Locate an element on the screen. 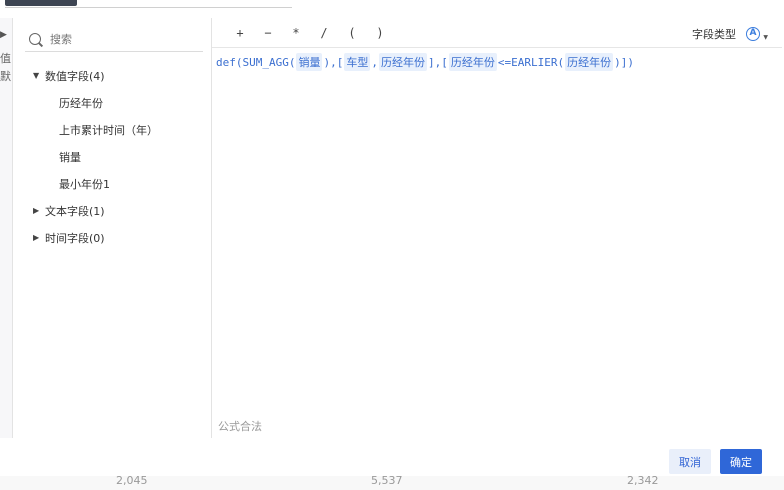 Image resolution: width=784 pixels, height=490 pixels. caret-down-icon: ▼ is located at coordinates (36, 75).